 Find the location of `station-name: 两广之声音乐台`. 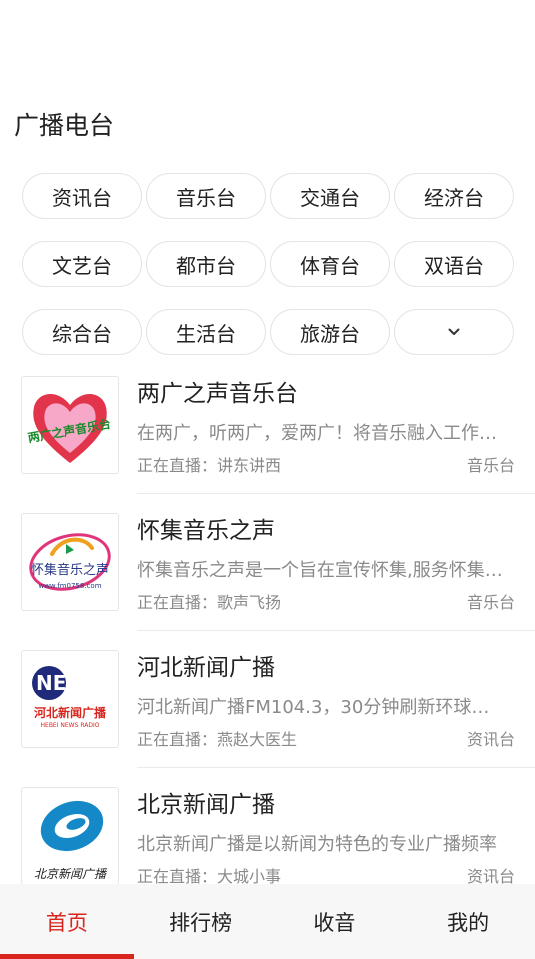

station-name: 两广之声音乐台 is located at coordinates (217, 394).